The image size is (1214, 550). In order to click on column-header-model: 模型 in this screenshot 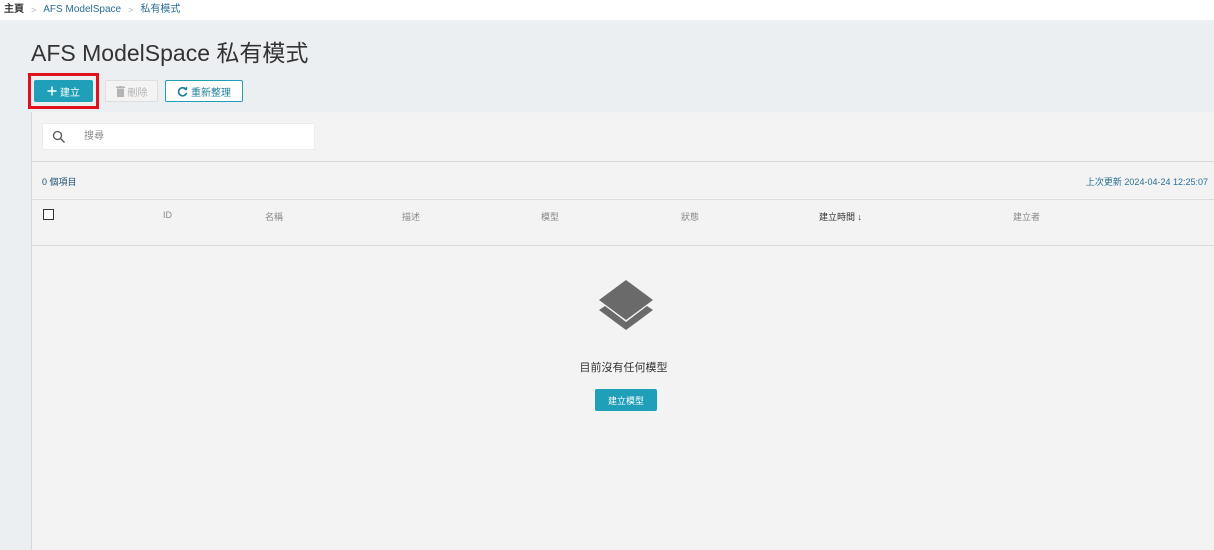, I will do `click(550, 216)`.